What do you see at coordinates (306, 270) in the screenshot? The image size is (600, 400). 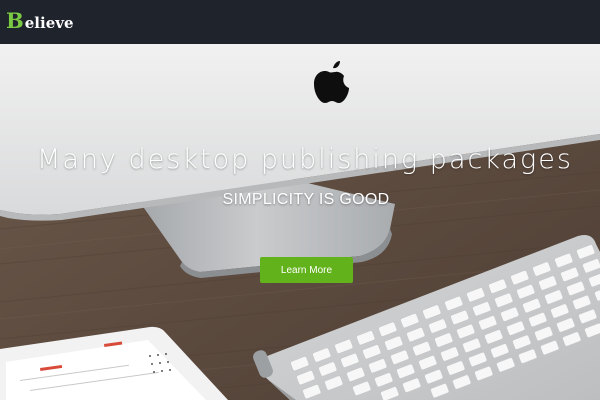 I see `learn-more-button: Learn More` at bounding box center [306, 270].